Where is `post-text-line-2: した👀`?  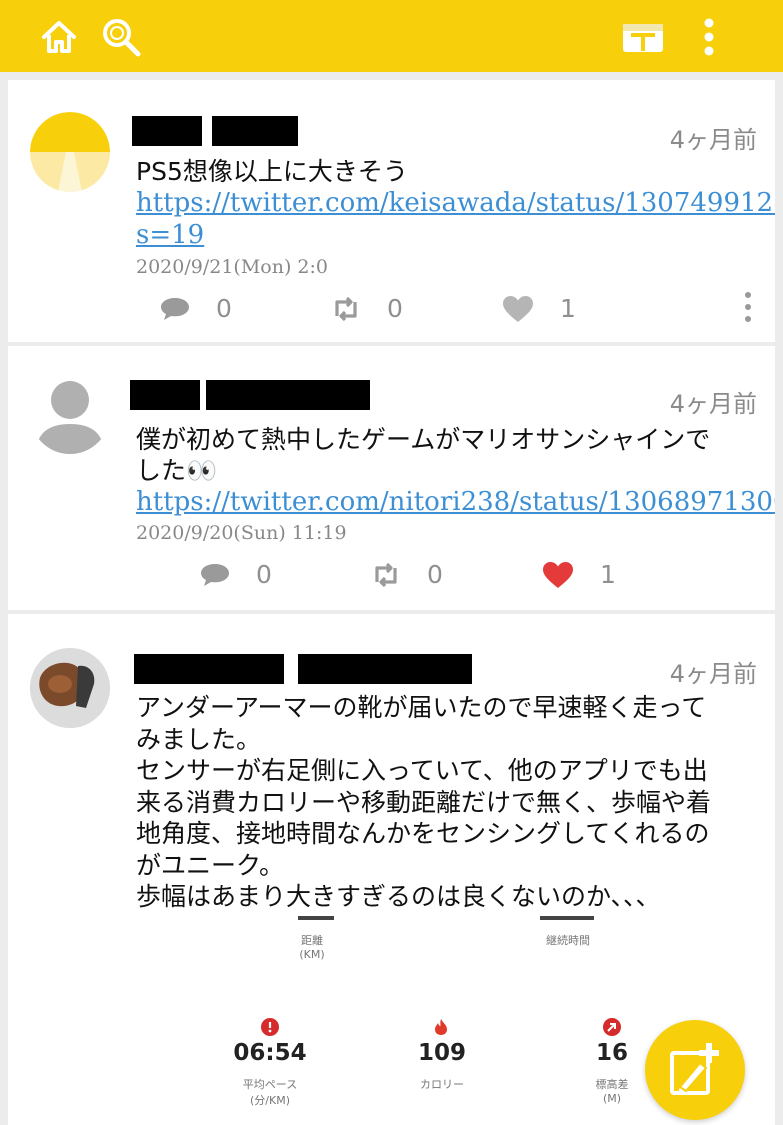
post-text-line-2: した👀 is located at coordinates (177, 470).